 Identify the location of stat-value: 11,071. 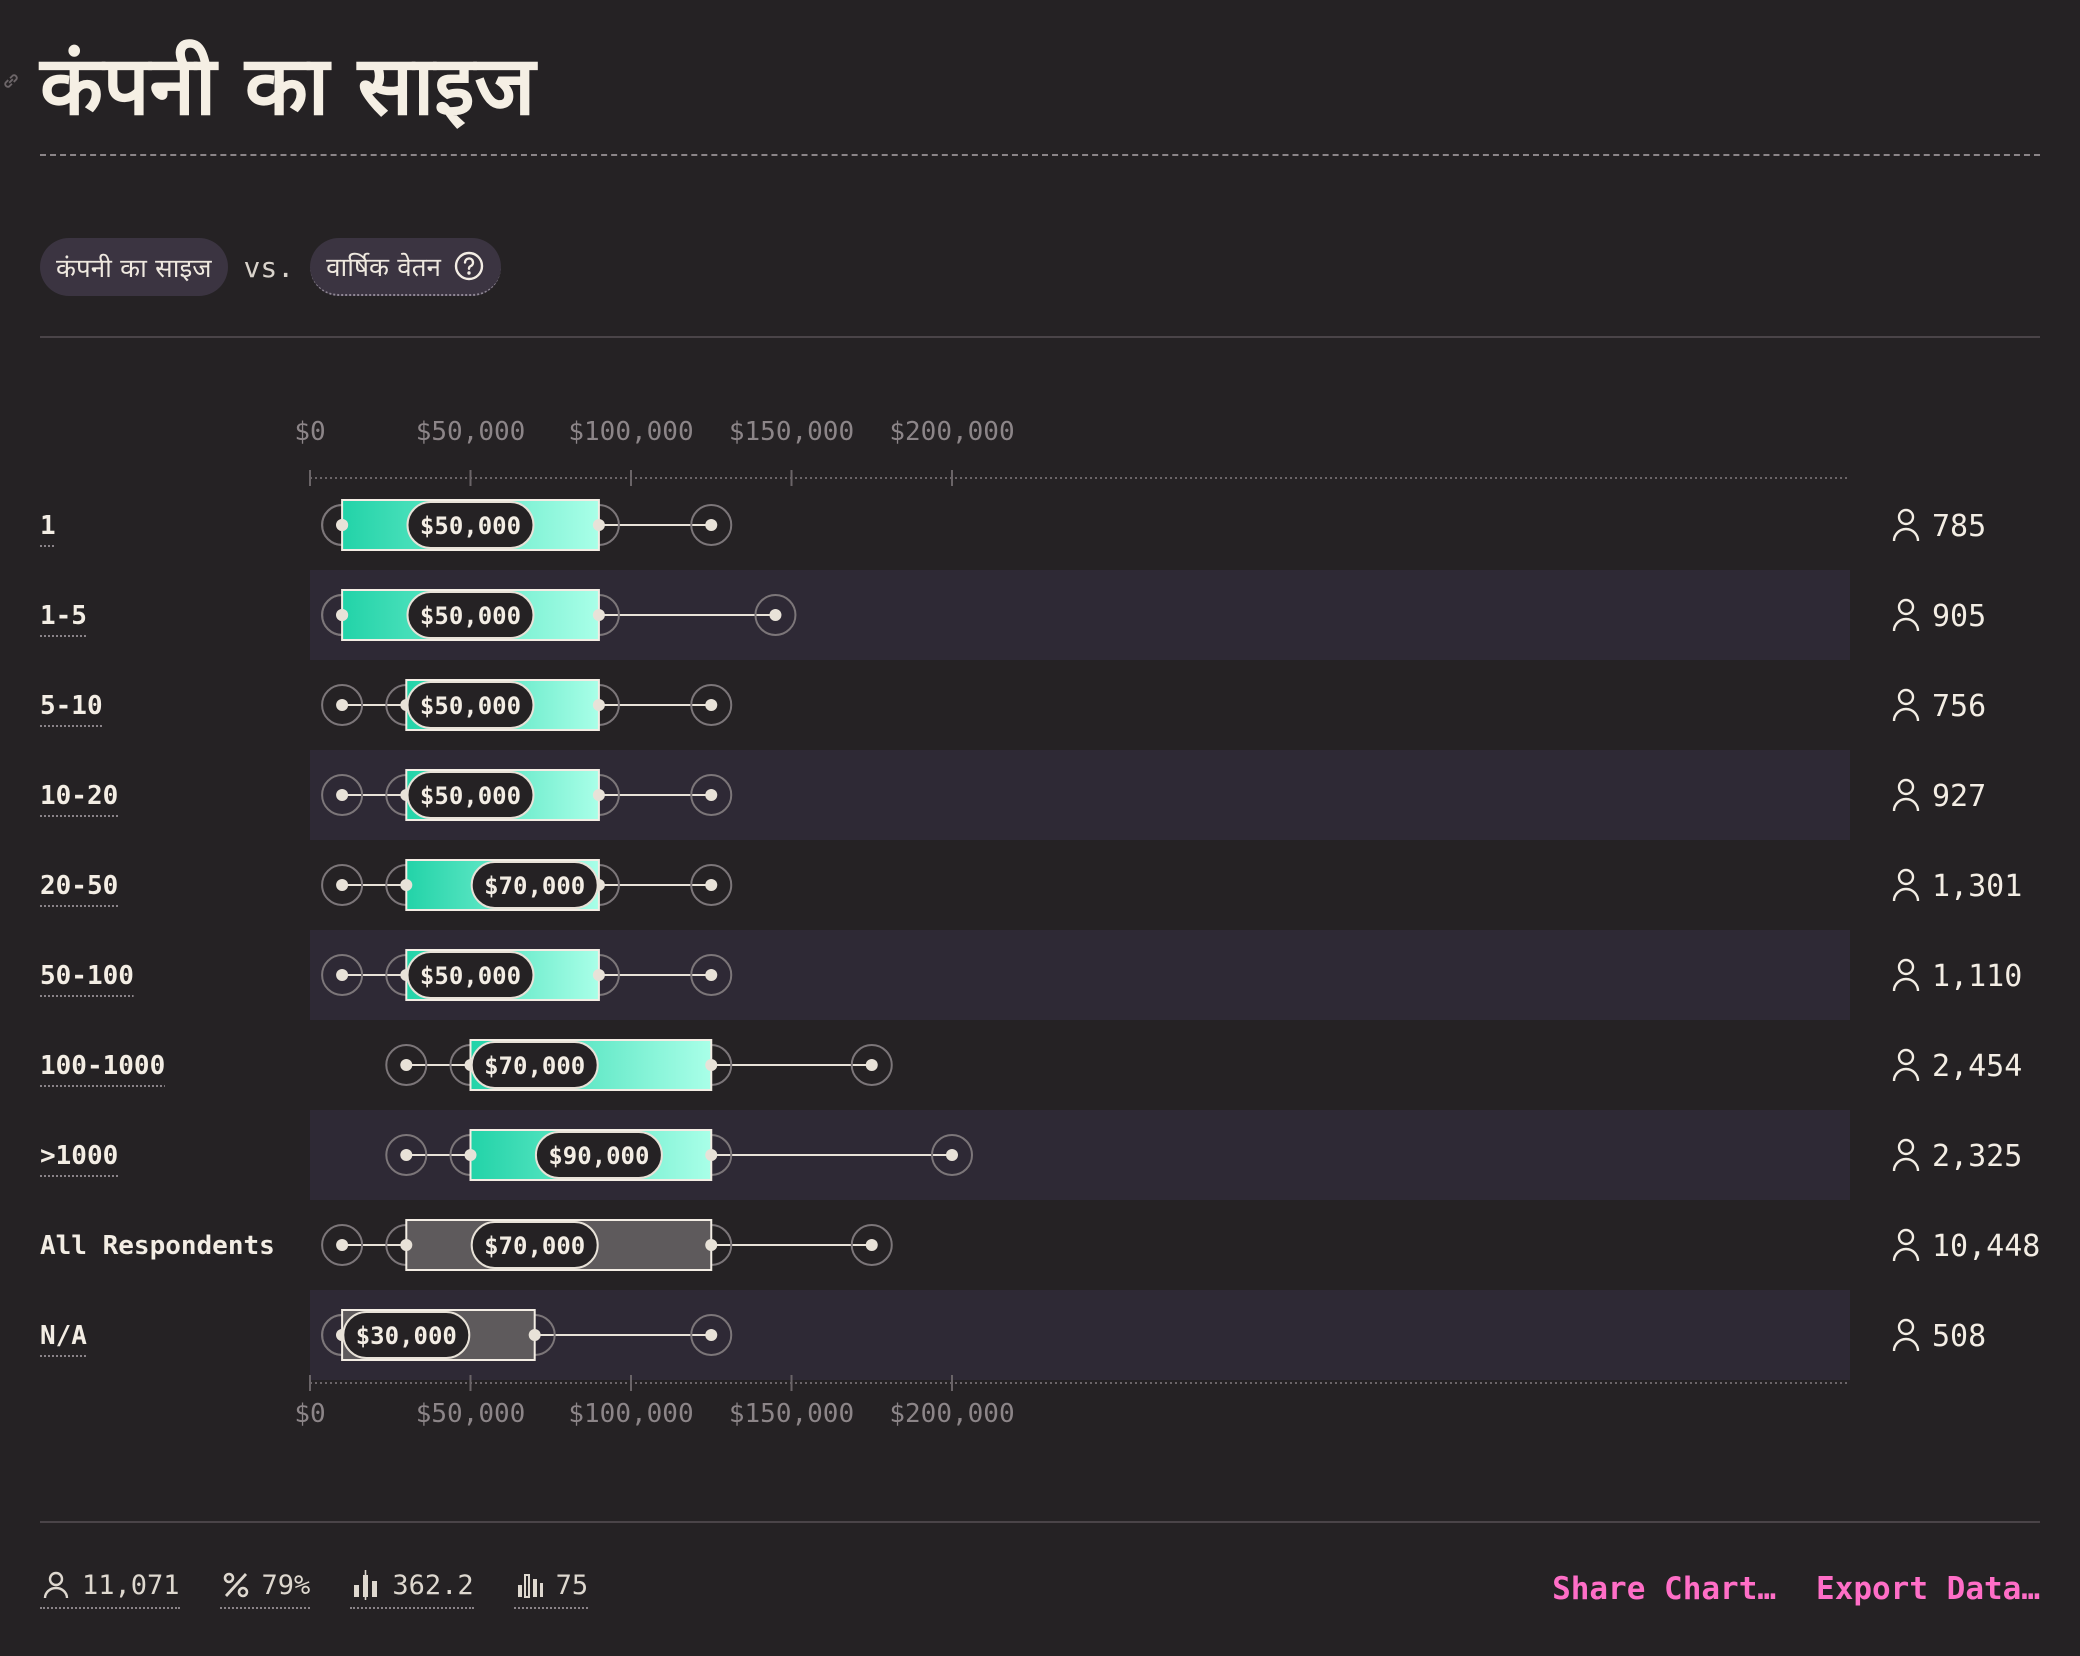
(131, 1585).